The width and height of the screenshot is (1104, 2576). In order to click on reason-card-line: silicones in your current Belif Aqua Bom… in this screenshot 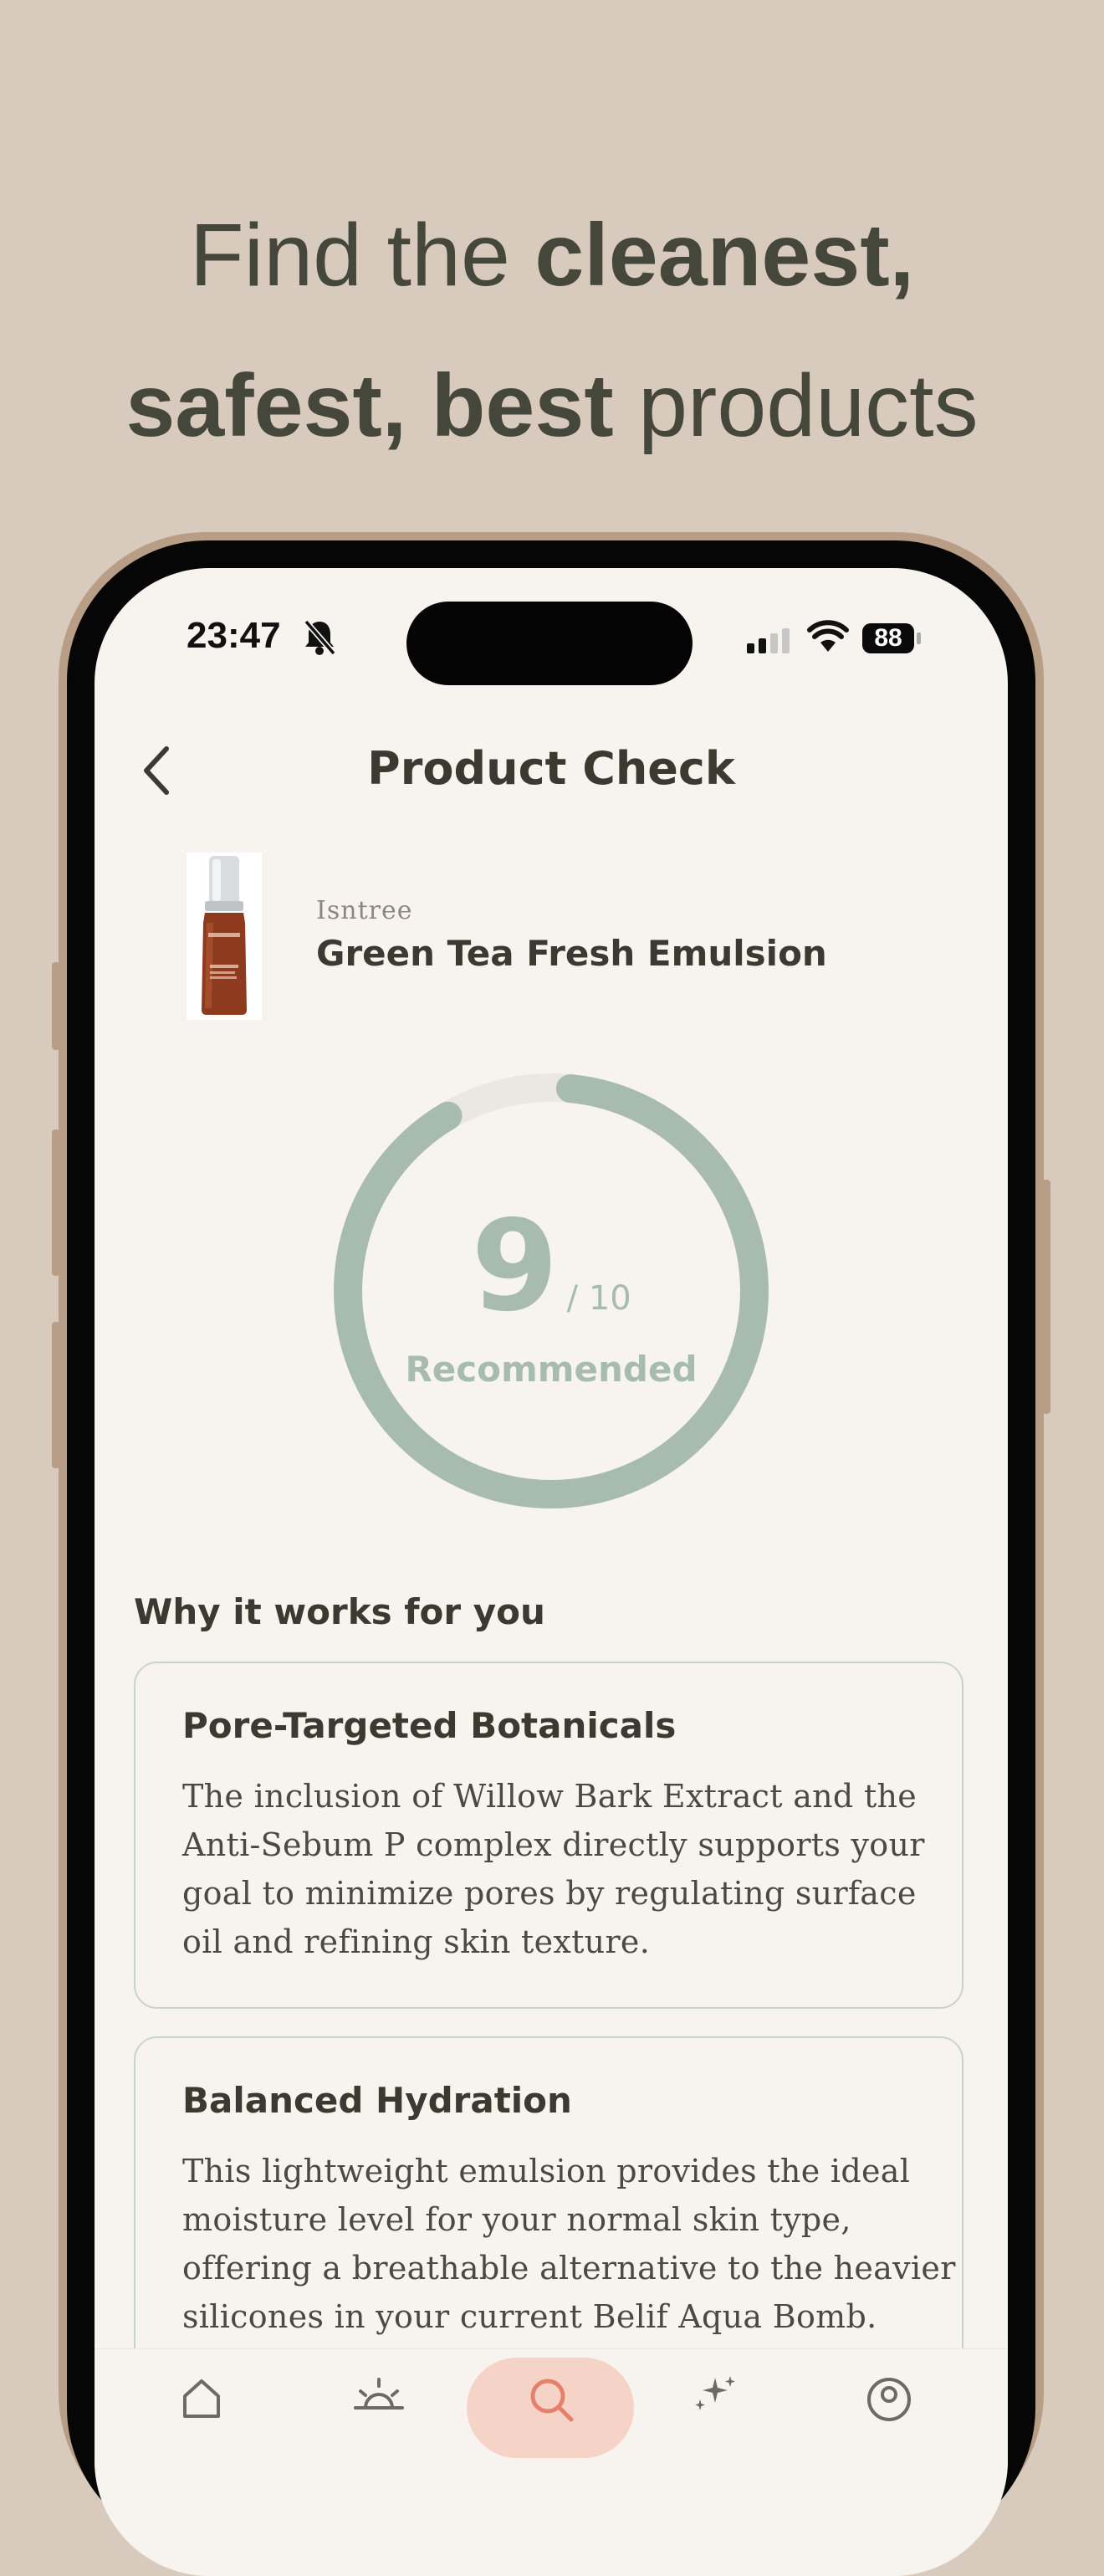, I will do `click(529, 2317)`.